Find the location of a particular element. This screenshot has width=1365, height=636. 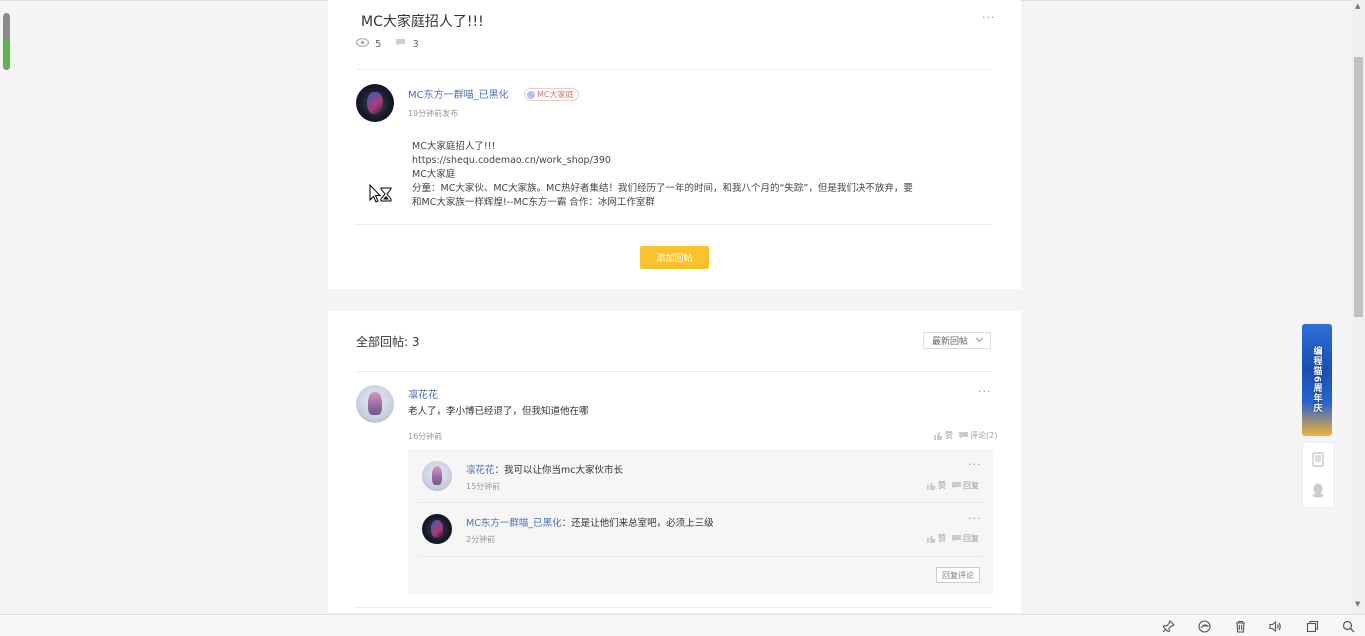

sub-reply-line: 凛花花：我可以让你当mc大家伙市长 is located at coordinates (544, 469).